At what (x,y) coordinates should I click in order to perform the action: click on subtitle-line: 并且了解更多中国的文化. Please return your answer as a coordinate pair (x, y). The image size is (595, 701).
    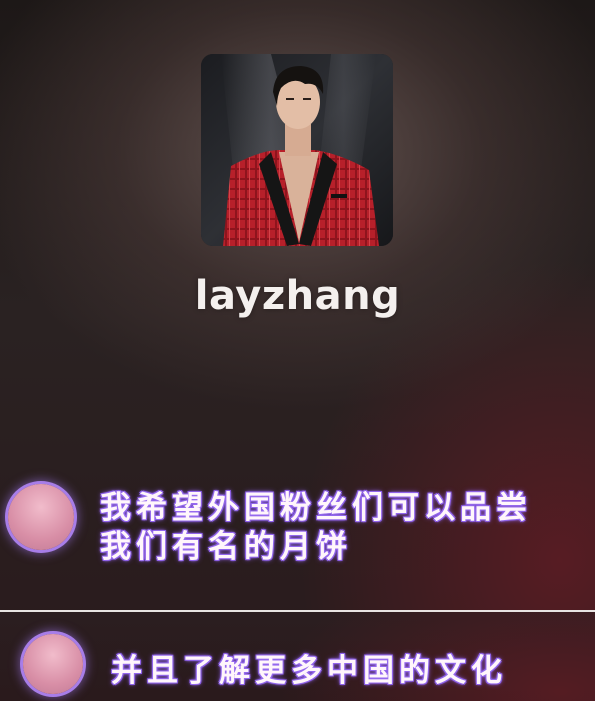
    Looking at the image, I should click on (309, 671).